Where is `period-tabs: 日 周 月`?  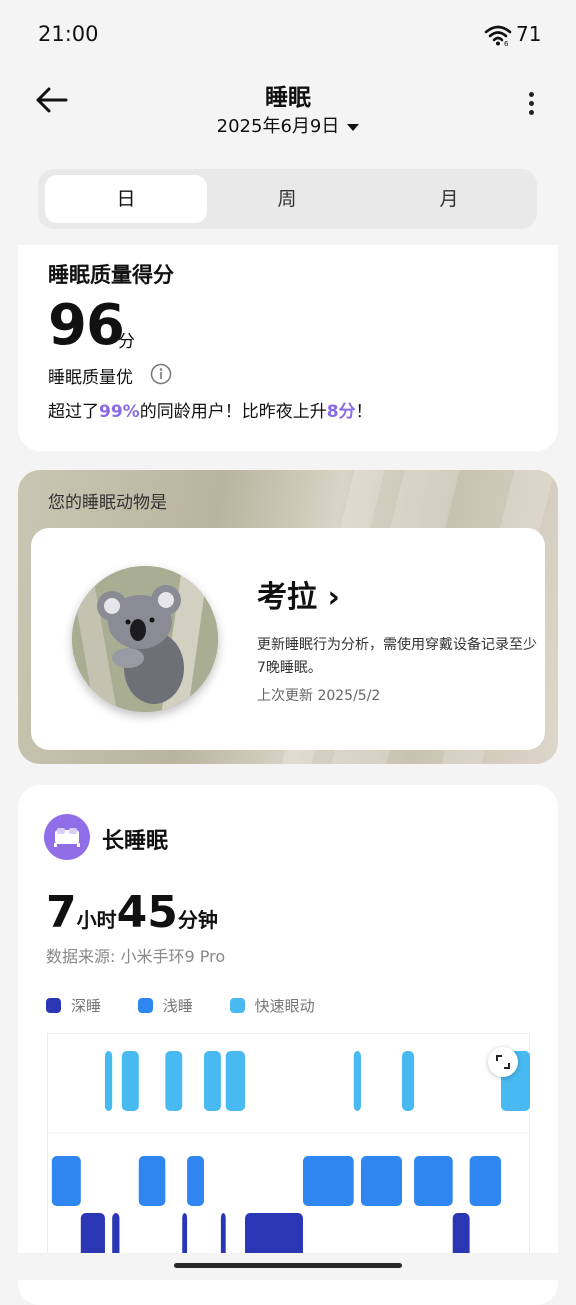 period-tabs: 日 周 月 is located at coordinates (287, 199).